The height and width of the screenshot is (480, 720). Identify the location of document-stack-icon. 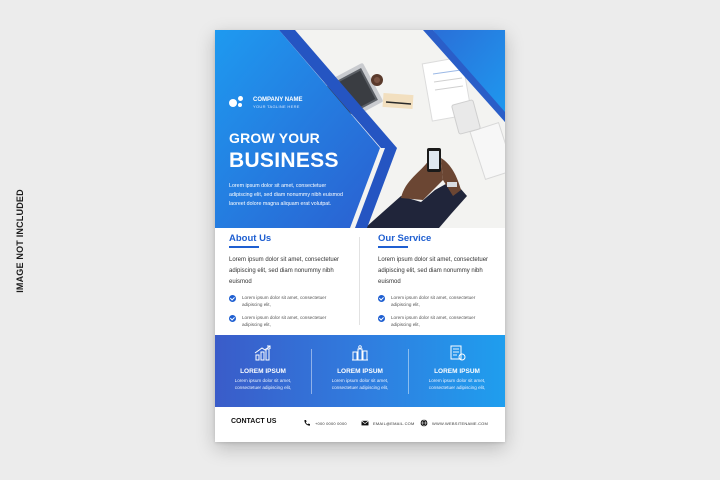
(458, 353).